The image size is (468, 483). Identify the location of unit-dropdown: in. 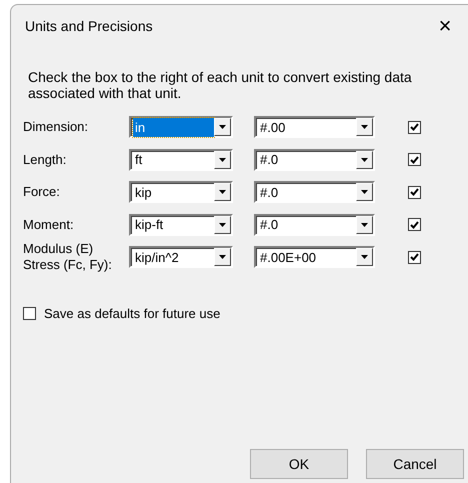
(181, 127).